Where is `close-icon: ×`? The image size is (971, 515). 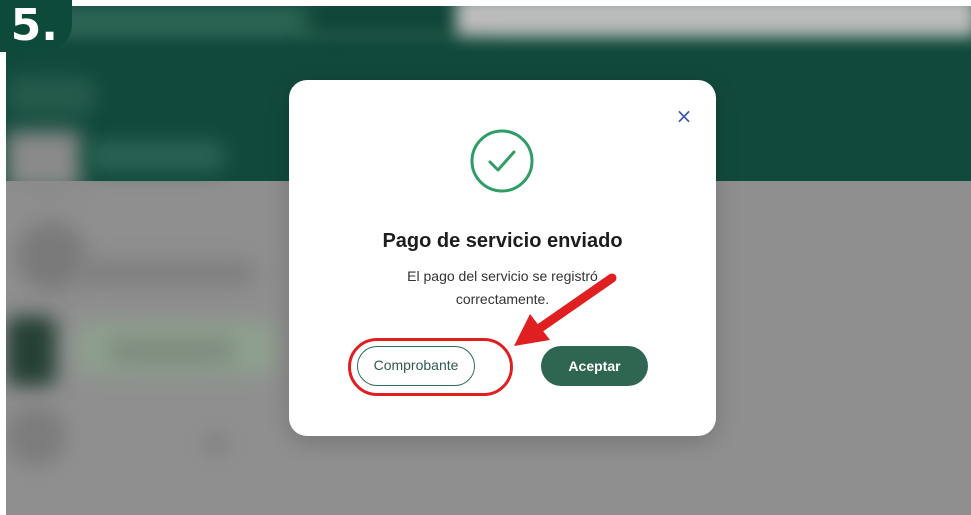
close-icon: × is located at coordinates (684, 116).